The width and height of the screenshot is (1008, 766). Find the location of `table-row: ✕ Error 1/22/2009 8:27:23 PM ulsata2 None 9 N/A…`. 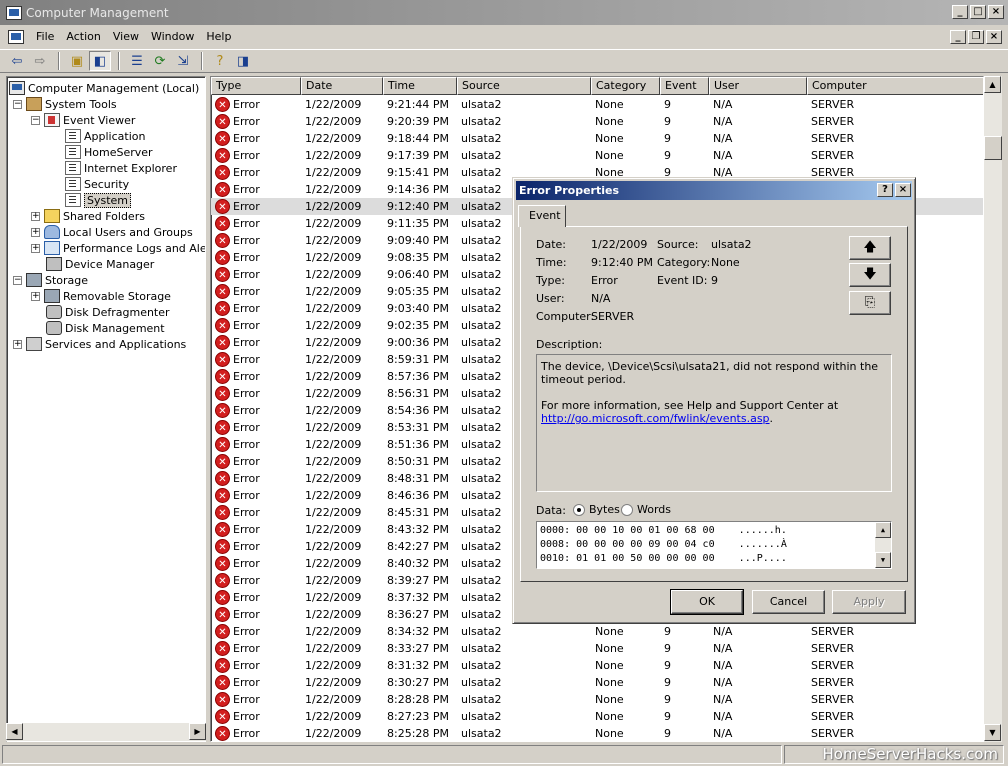

table-row: ✕ Error 1/22/2009 8:27:23 PM ulsata2 None 9 N/A… is located at coordinates (597, 716).